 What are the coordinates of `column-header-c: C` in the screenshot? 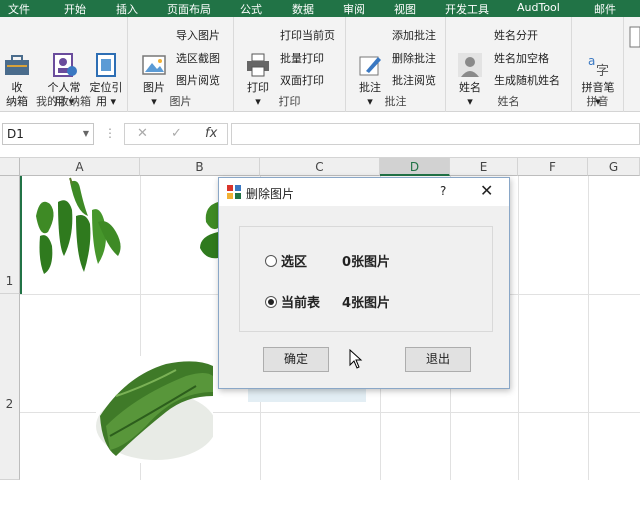 It's located at (320, 167).